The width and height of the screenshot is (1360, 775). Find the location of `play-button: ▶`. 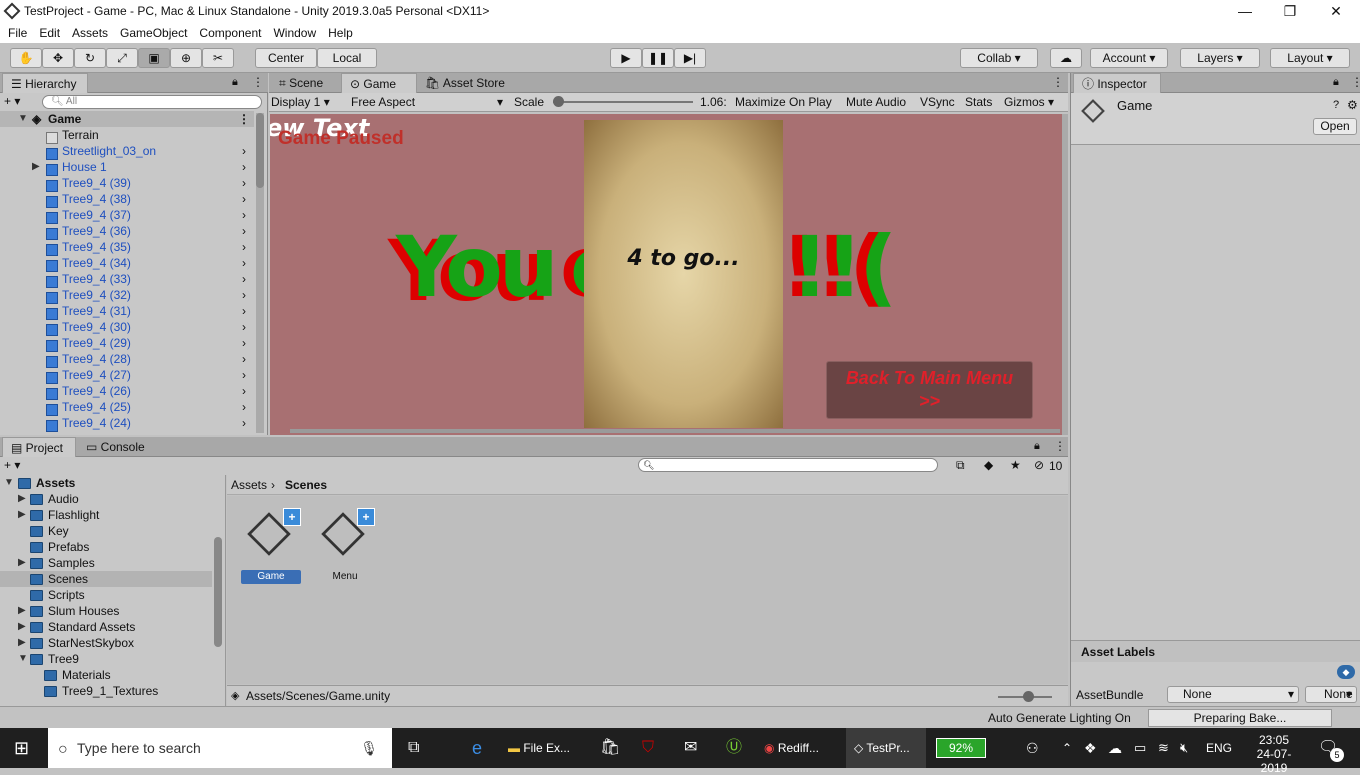

play-button: ▶ is located at coordinates (626, 58).